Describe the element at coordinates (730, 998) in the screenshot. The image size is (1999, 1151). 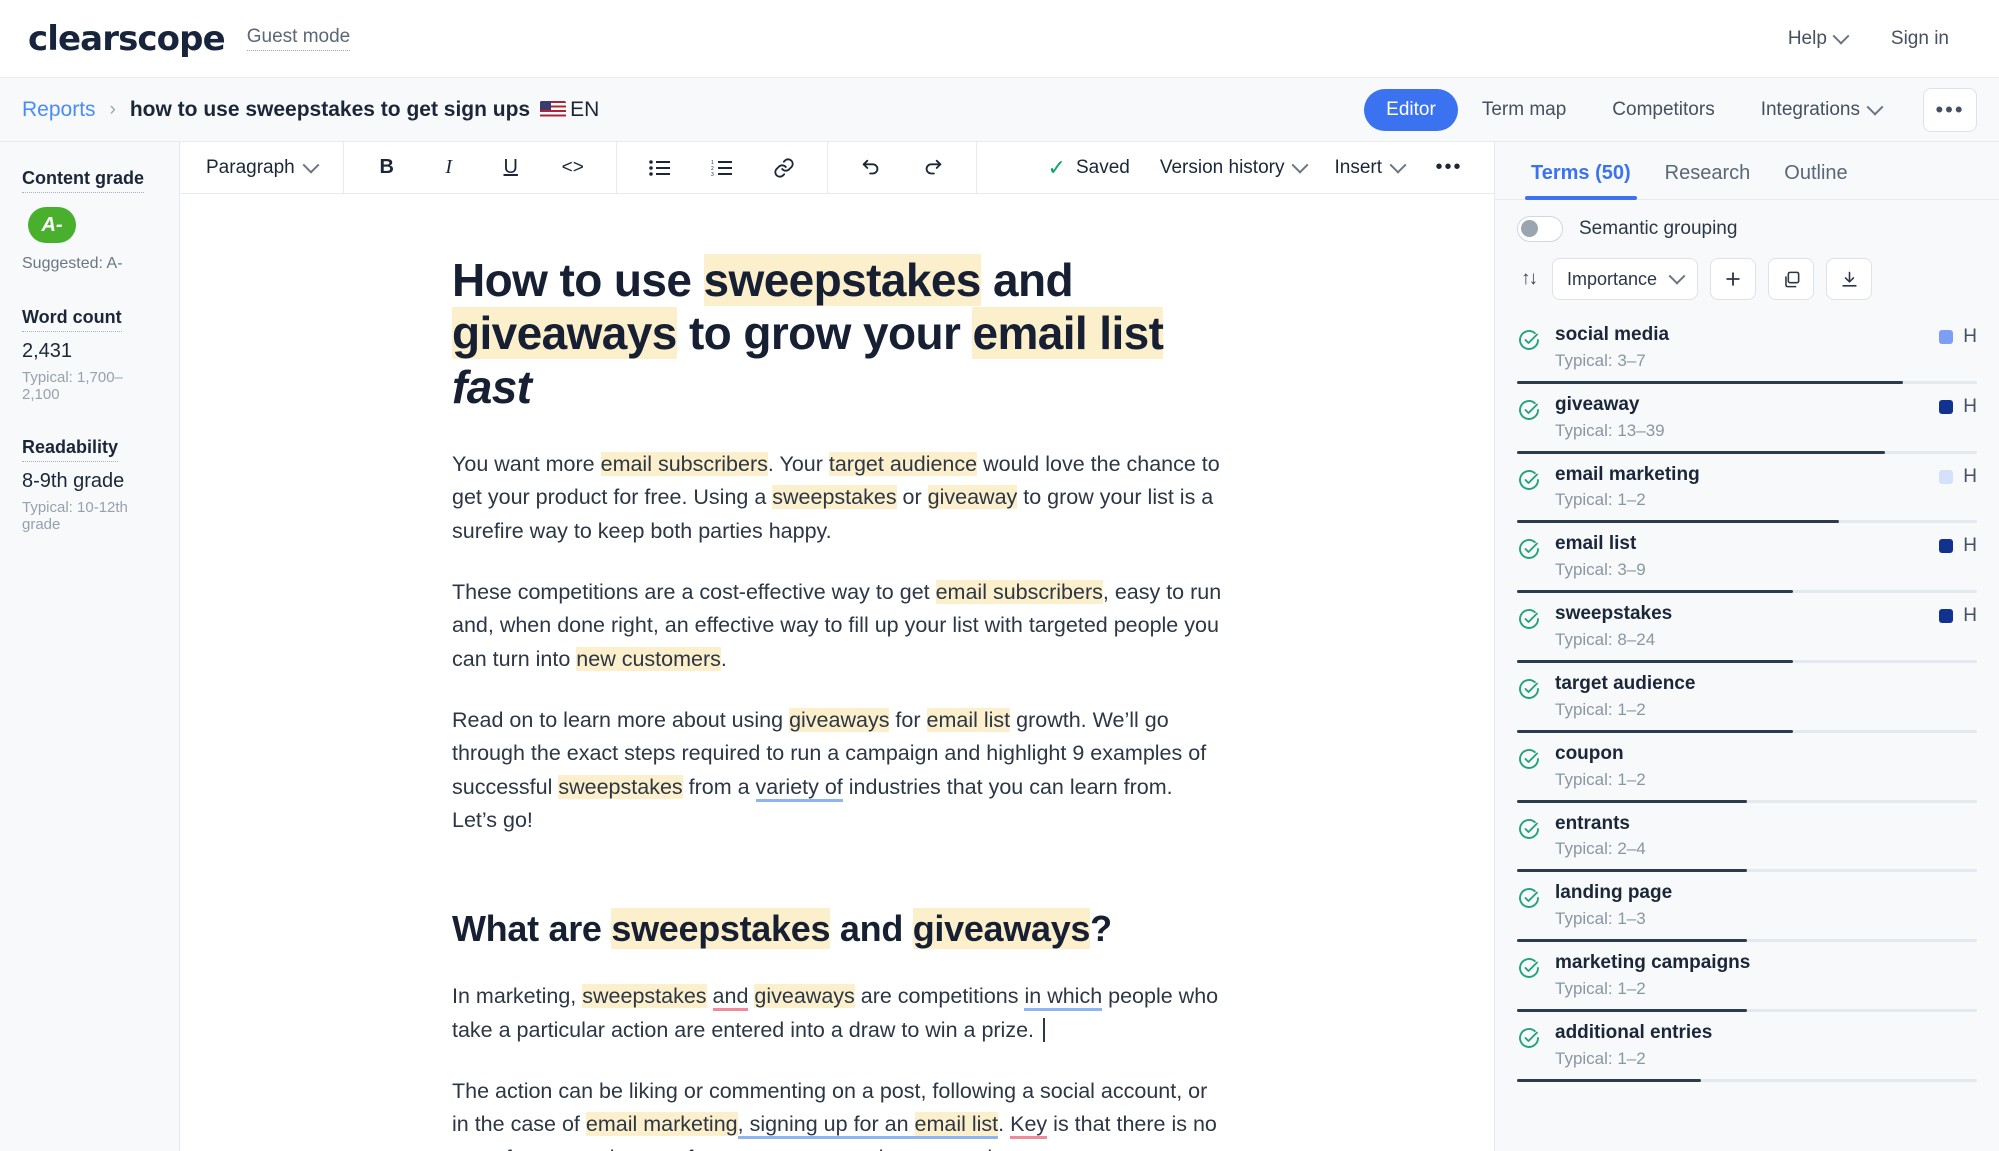
I see `spelling-suggestion: and` at that location.